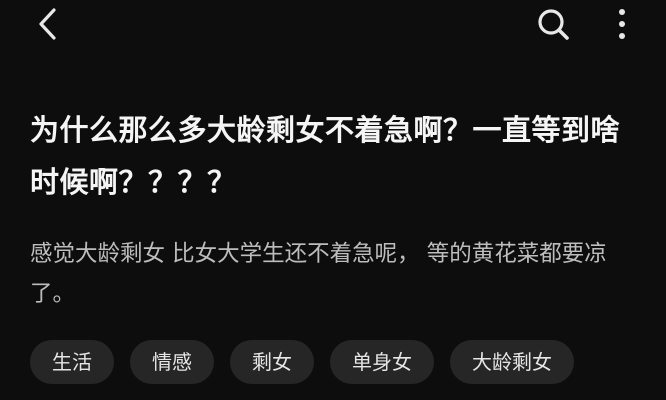 The width and height of the screenshot is (666, 400). I want to click on tag-shenghuo: 生活, so click(72, 362).